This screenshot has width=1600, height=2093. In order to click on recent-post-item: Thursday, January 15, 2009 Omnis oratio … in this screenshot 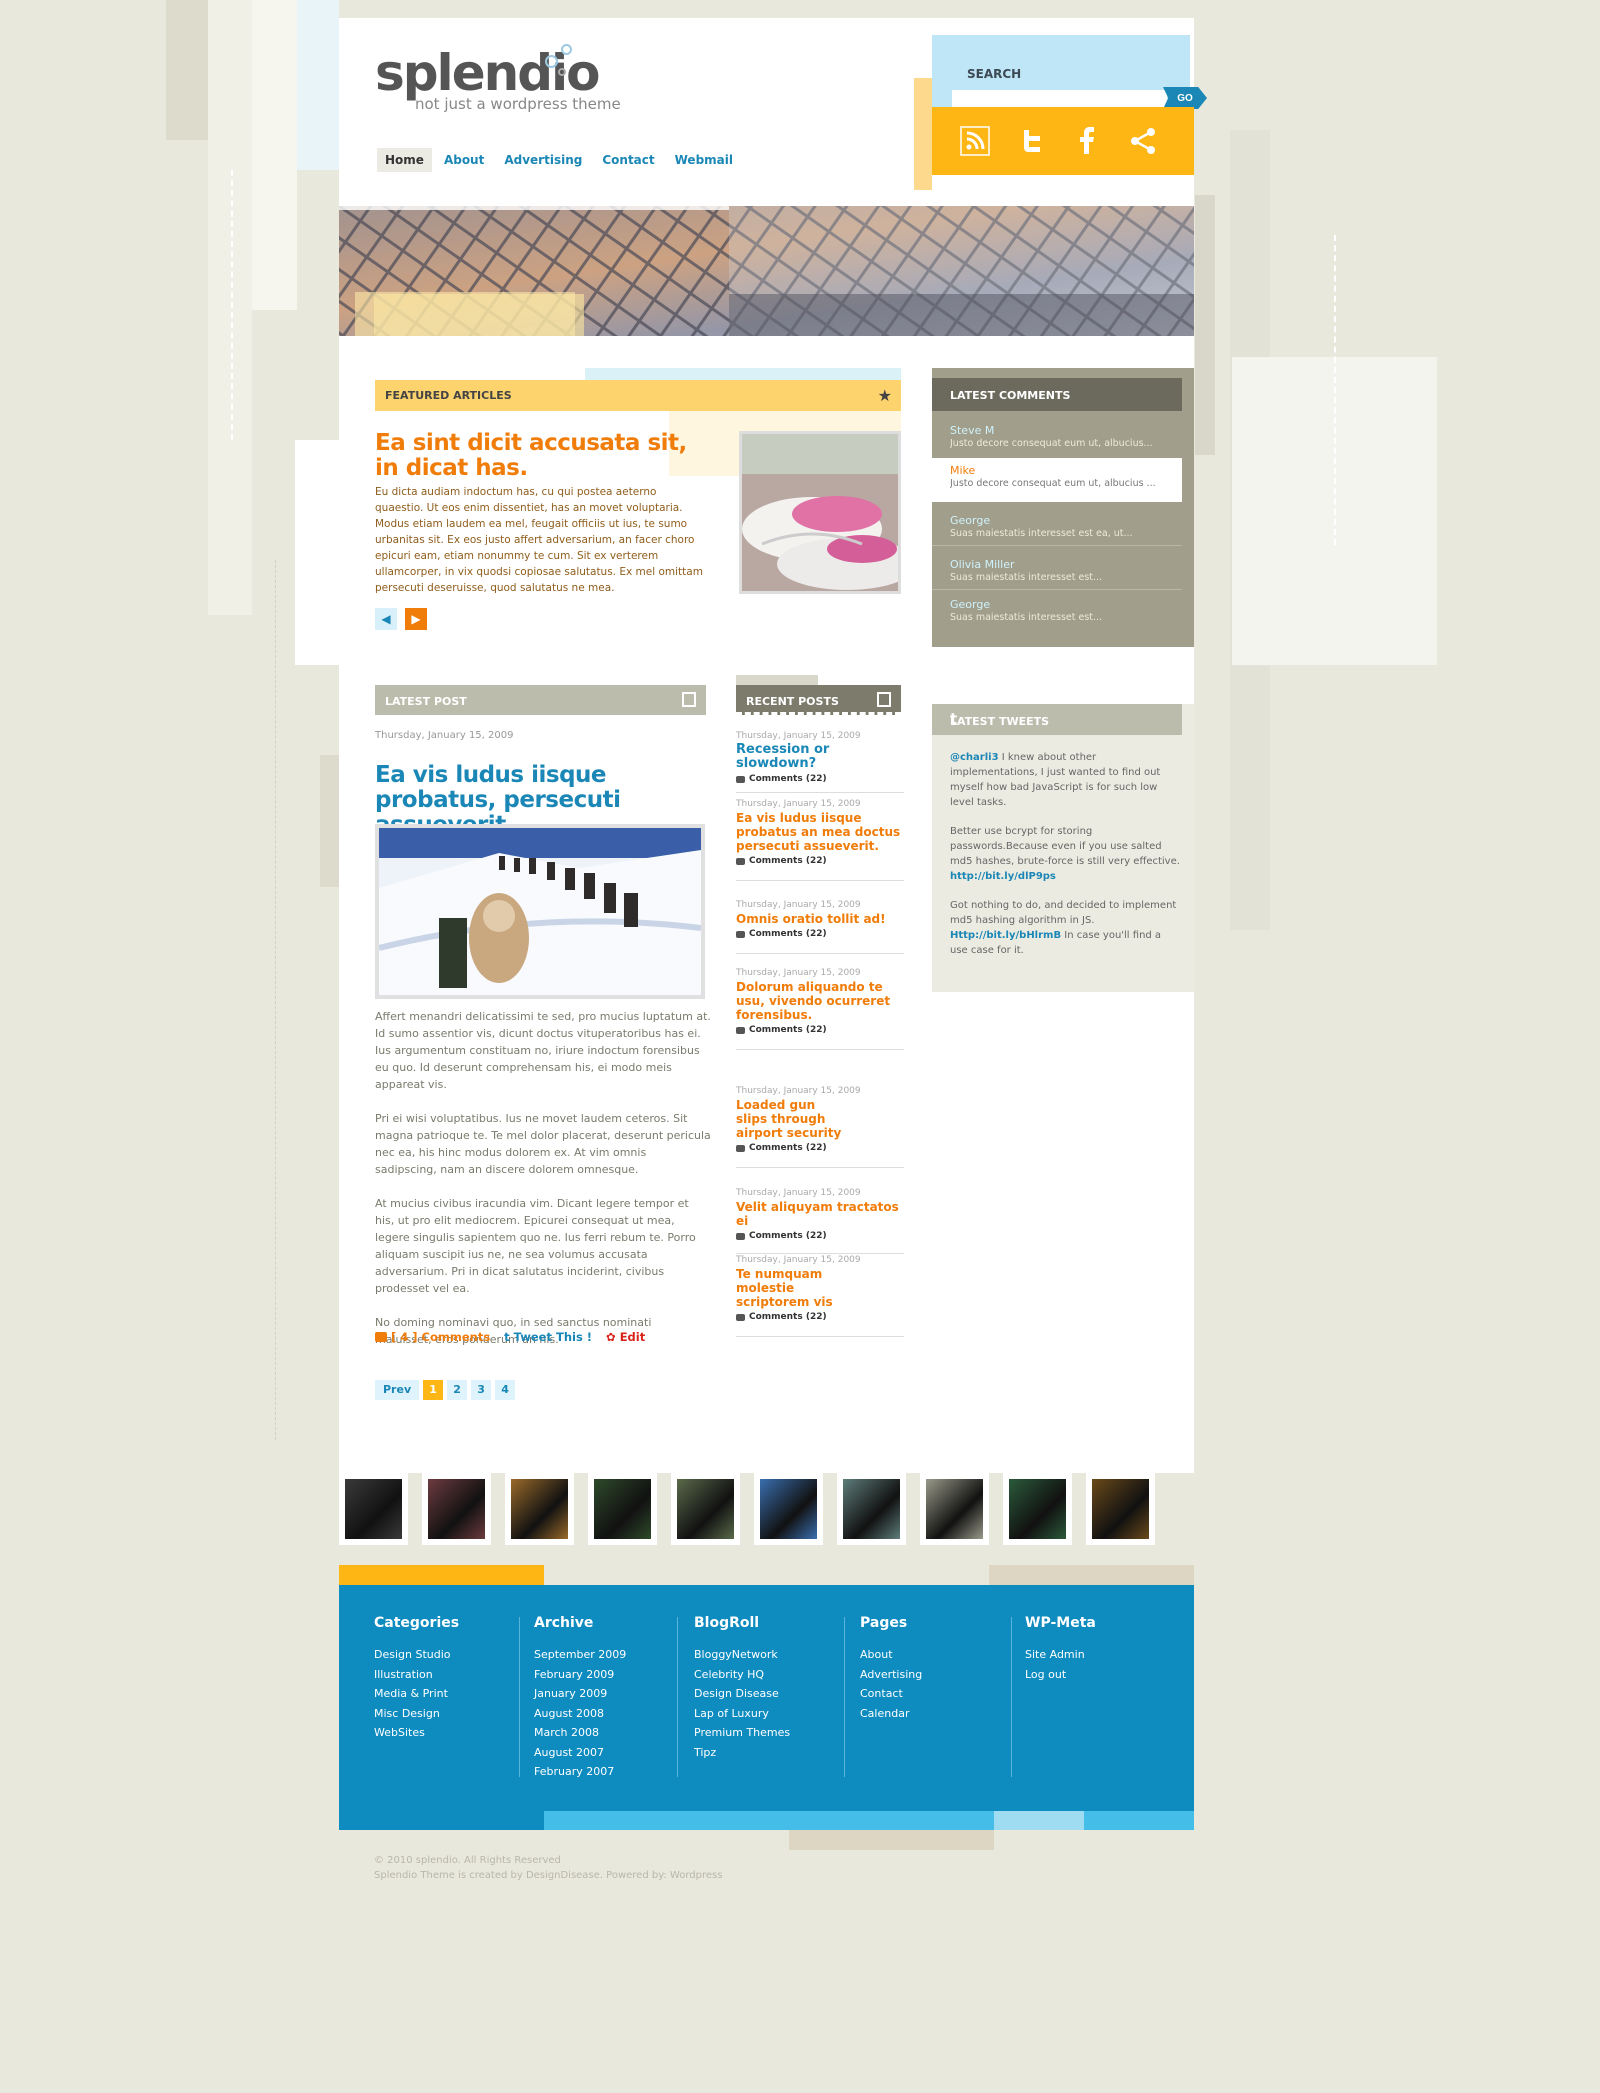, I will do `click(820, 927)`.